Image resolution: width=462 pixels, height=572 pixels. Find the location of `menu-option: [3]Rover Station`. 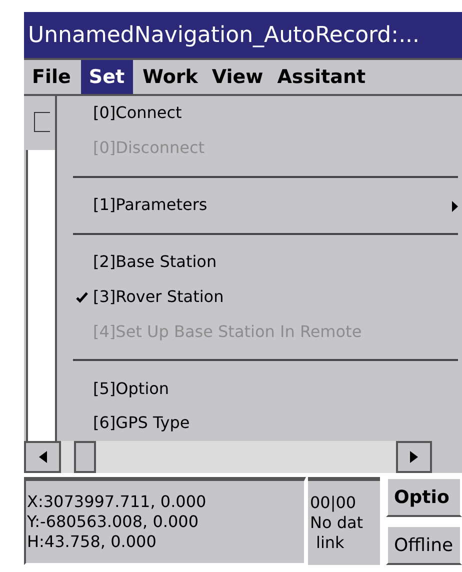

menu-option: [3]Rover Station is located at coordinates (275, 296).